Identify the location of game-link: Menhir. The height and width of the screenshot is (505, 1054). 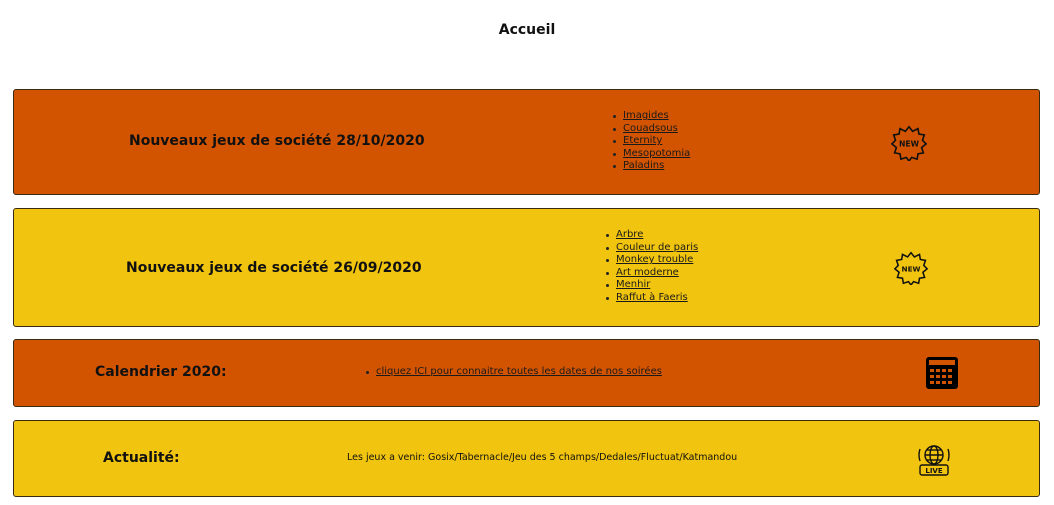
(633, 284).